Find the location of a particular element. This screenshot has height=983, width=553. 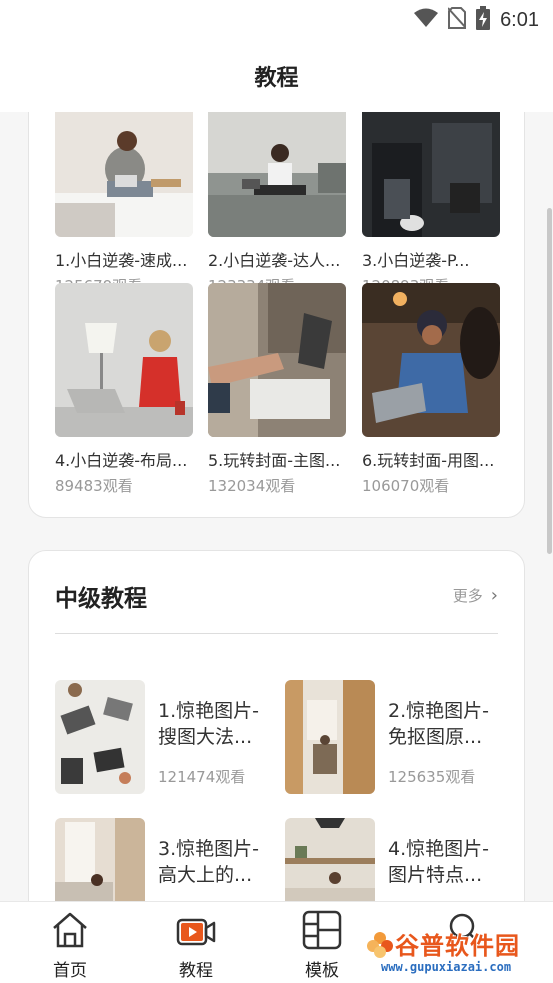

page-title: 教程 is located at coordinates (276, 78).